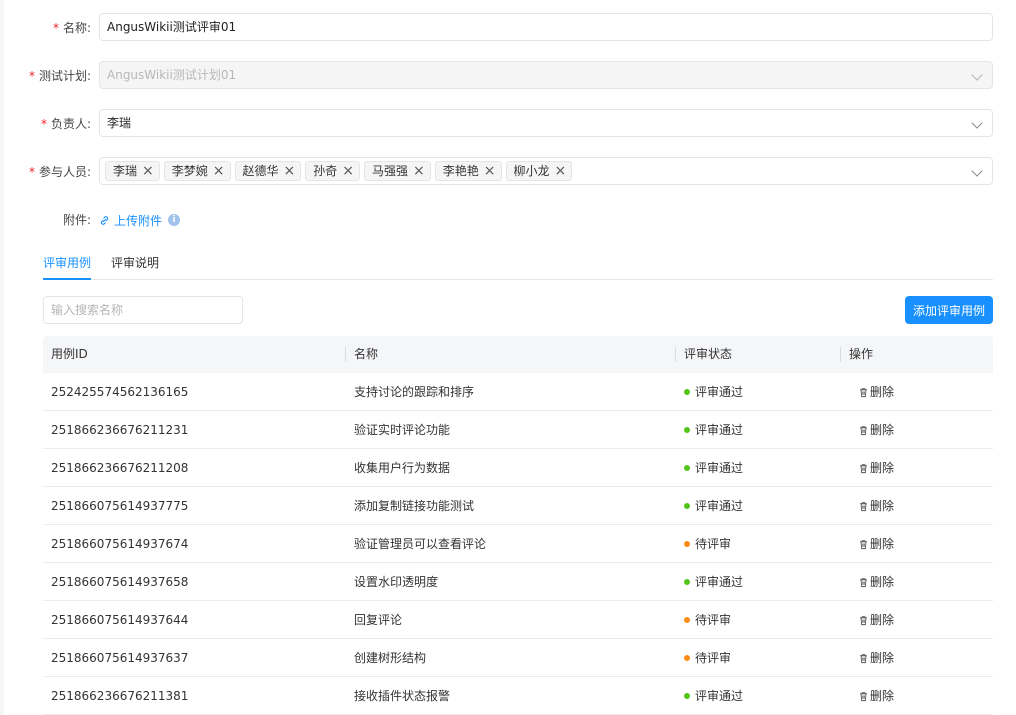  What do you see at coordinates (518, 265) in the screenshot?
I see `review-tabs: 评审用例 评审说明` at bounding box center [518, 265].